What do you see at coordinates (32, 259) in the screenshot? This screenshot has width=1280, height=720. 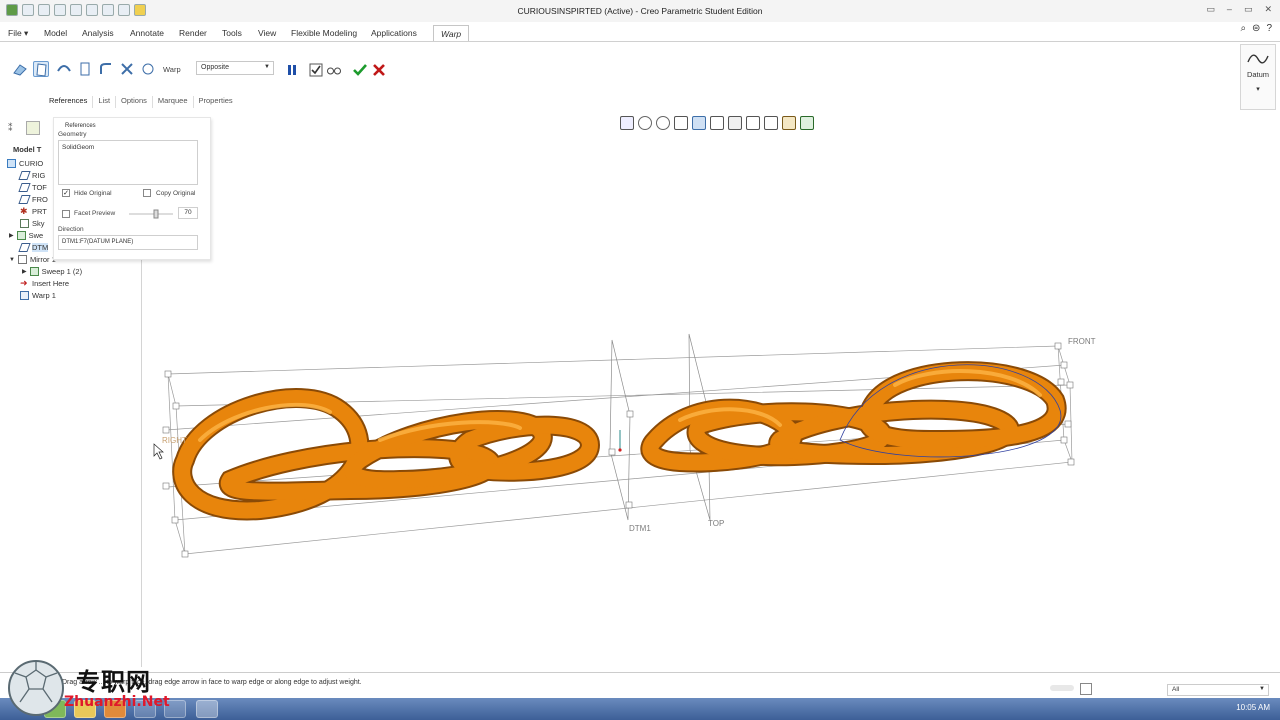 I see `tree-item-mirror: ▼ Mirror 1` at bounding box center [32, 259].